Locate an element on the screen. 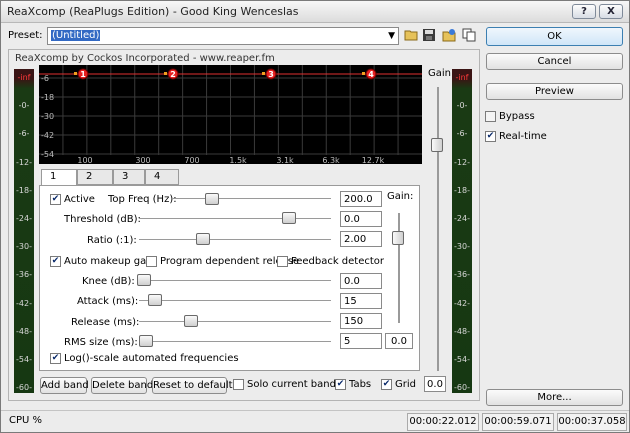 Image resolution: width=630 pixels, height=433 pixels. band-gain-track is located at coordinates (399, 268).